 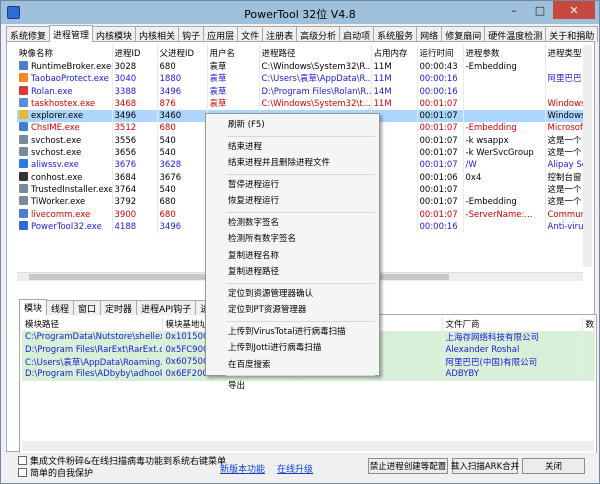 What do you see at coordinates (65, 165) in the screenshot?
I see `process-cell-name: aliwssv.exe` at bounding box center [65, 165].